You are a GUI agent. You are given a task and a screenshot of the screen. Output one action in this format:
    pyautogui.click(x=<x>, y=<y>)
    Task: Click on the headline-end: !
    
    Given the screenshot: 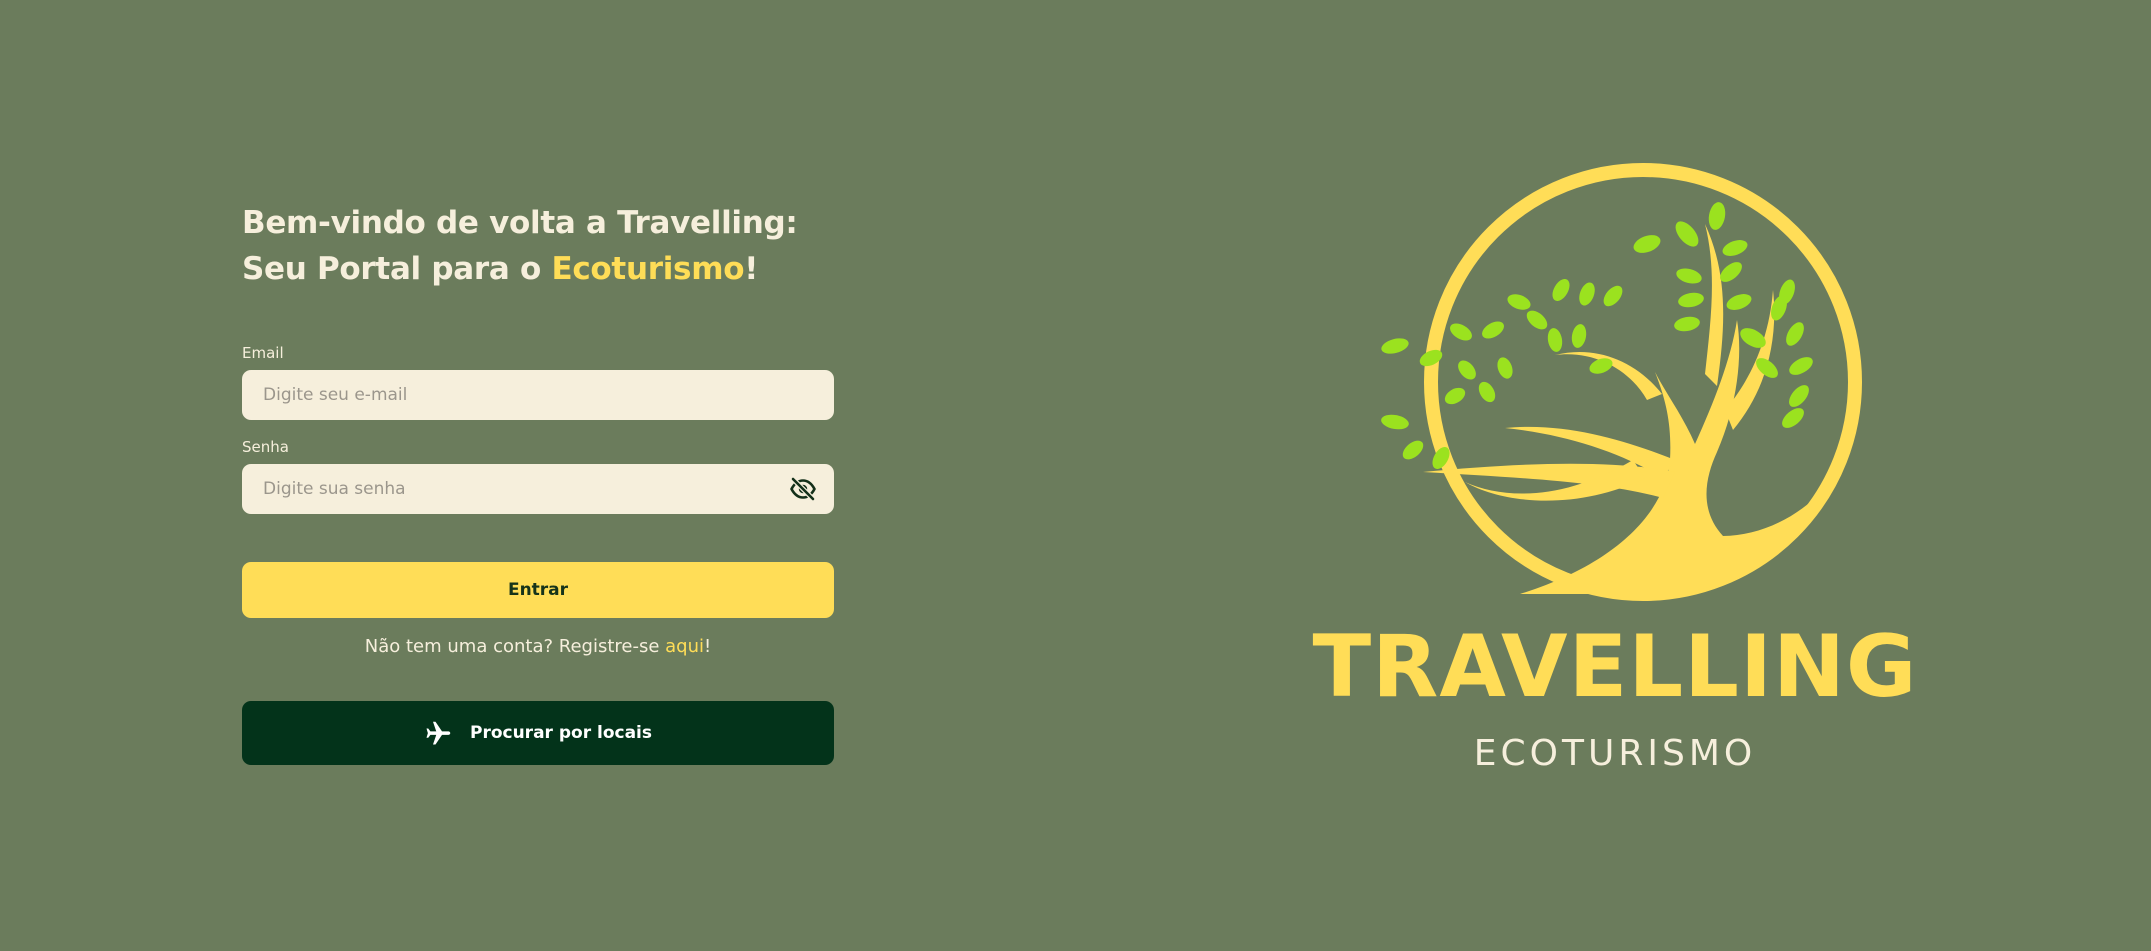 What is the action you would take?
    pyautogui.click(x=751, y=269)
    